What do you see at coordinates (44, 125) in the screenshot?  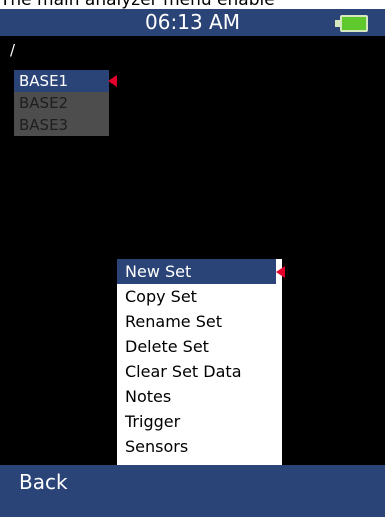 I see `base-item-label: BASE3` at bounding box center [44, 125].